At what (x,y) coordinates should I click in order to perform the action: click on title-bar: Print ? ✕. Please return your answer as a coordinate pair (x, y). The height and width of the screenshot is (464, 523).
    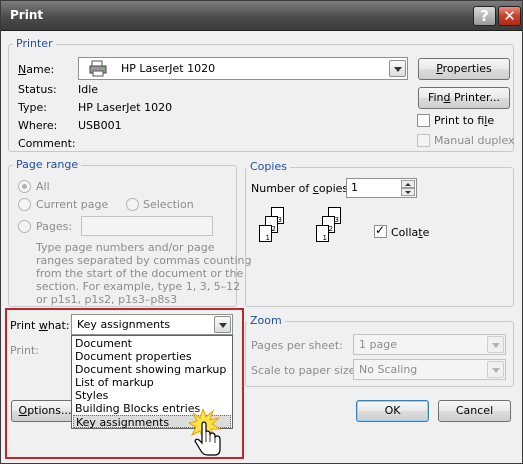
    Looking at the image, I should click on (261, 16).